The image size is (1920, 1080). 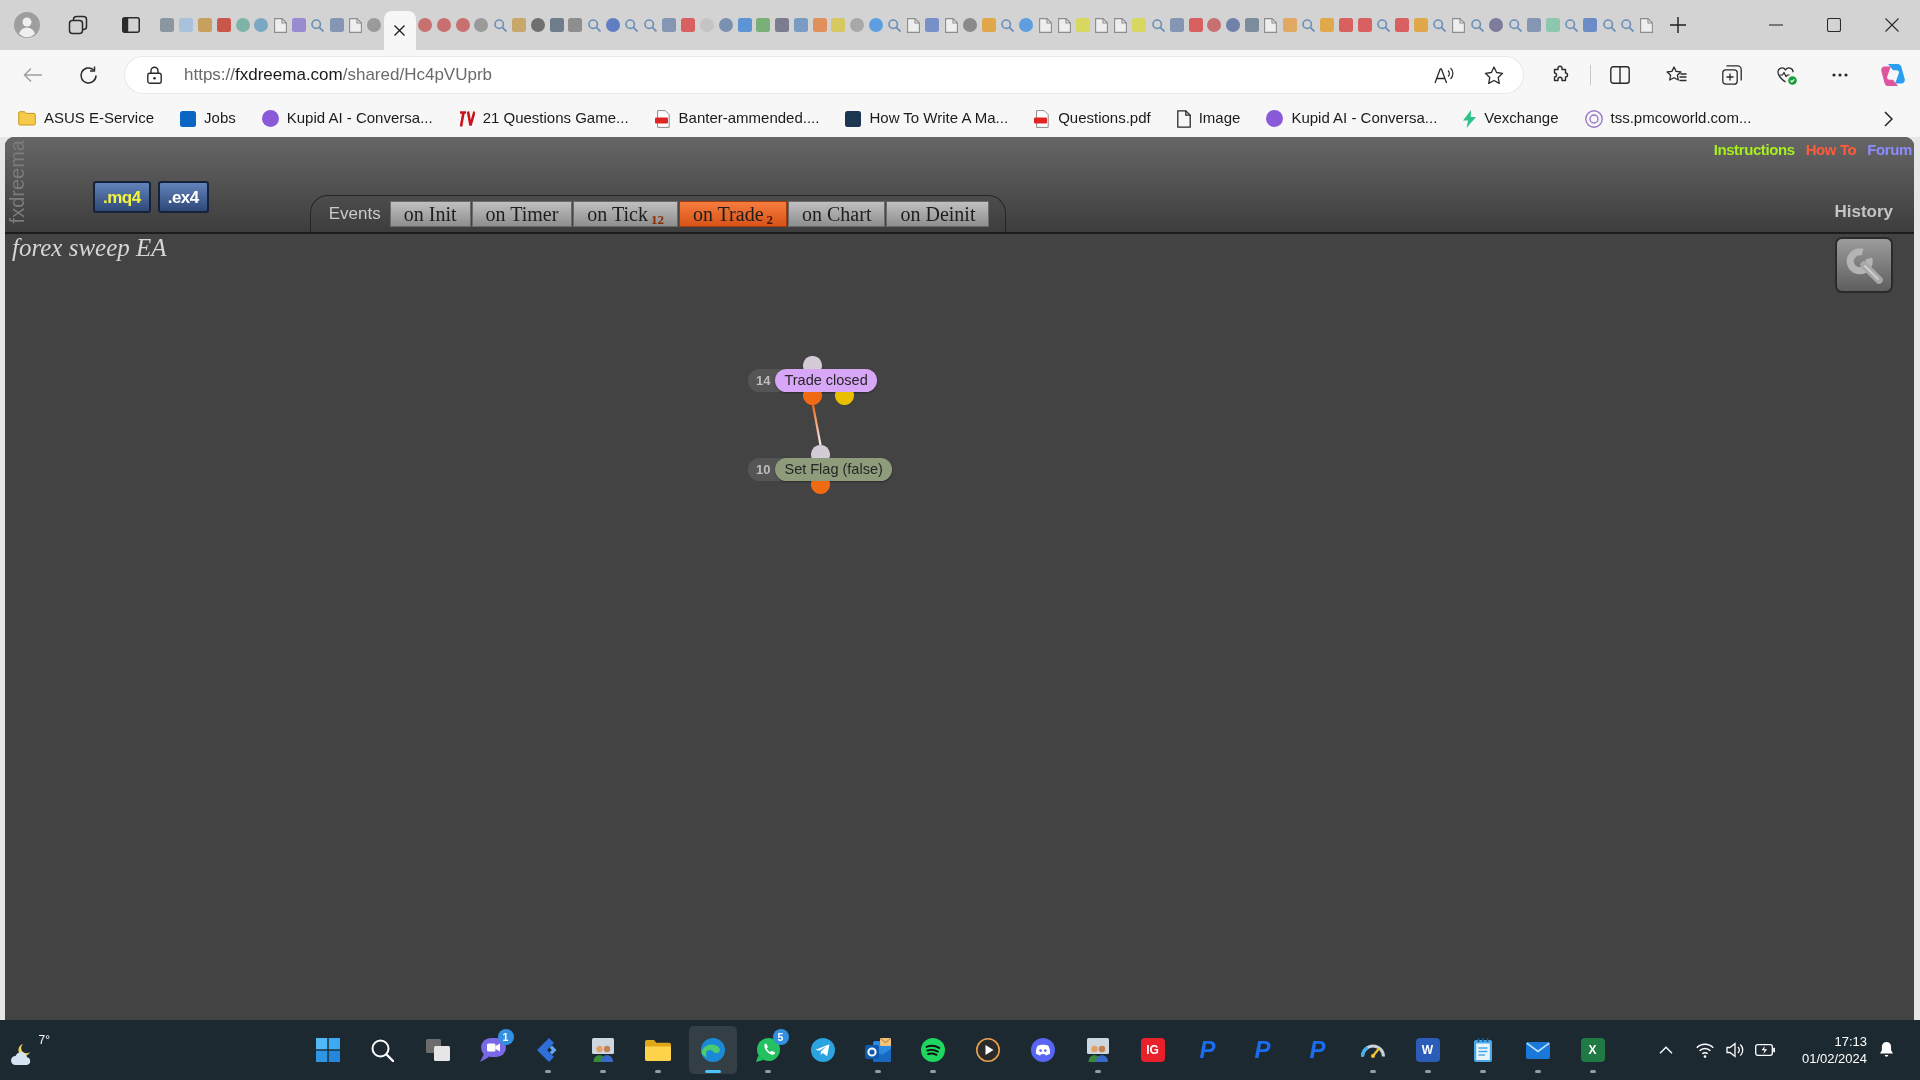 What do you see at coordinates (89, 248) in the screenshot?
I see `project-title: forex sweep EA` at bounding box center [89, 248].